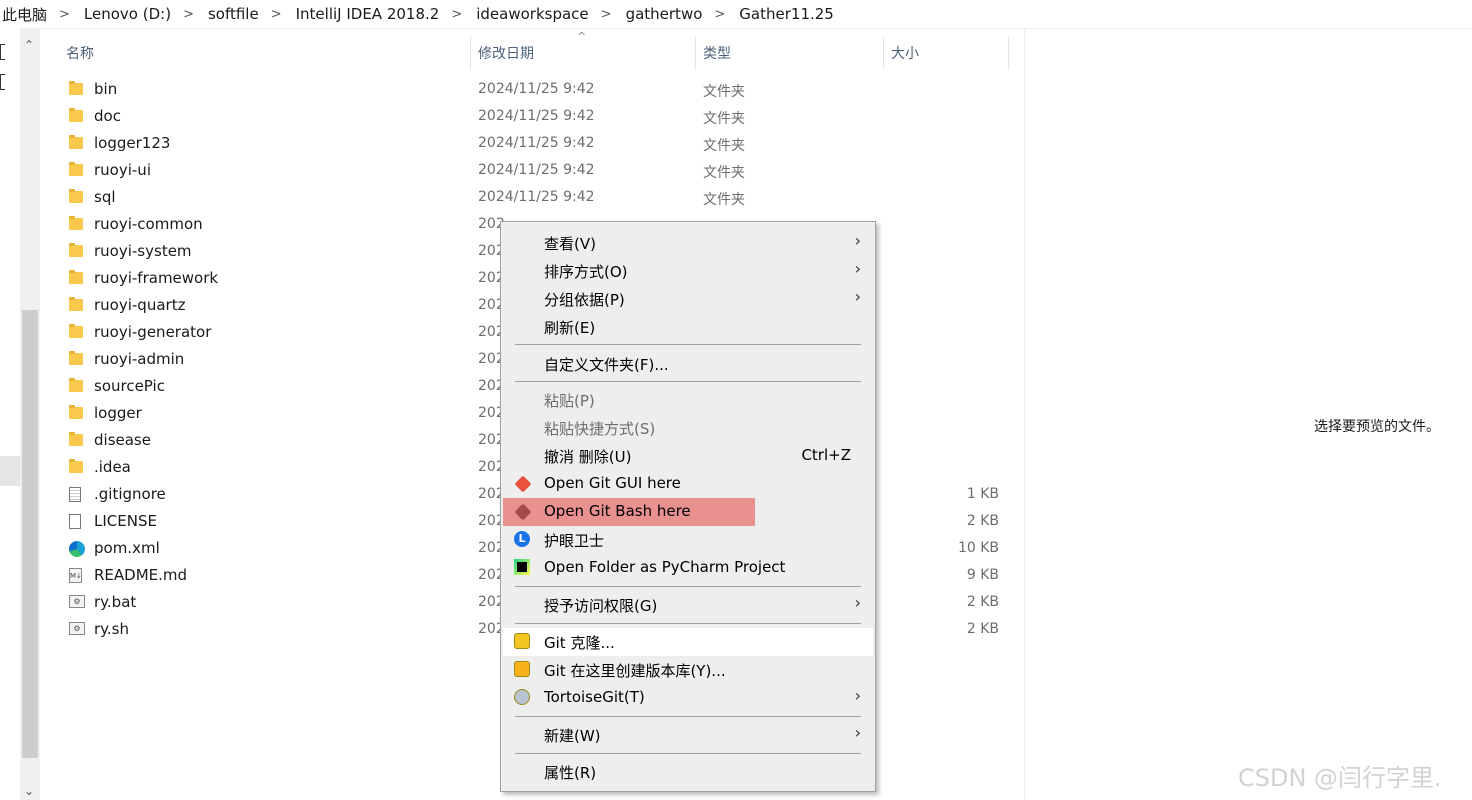 The image size is (1472, 800). Describe the element at coordinates (688, 772) in the screenshot. I see `menu-item-properties: 属性(R)` at that location.